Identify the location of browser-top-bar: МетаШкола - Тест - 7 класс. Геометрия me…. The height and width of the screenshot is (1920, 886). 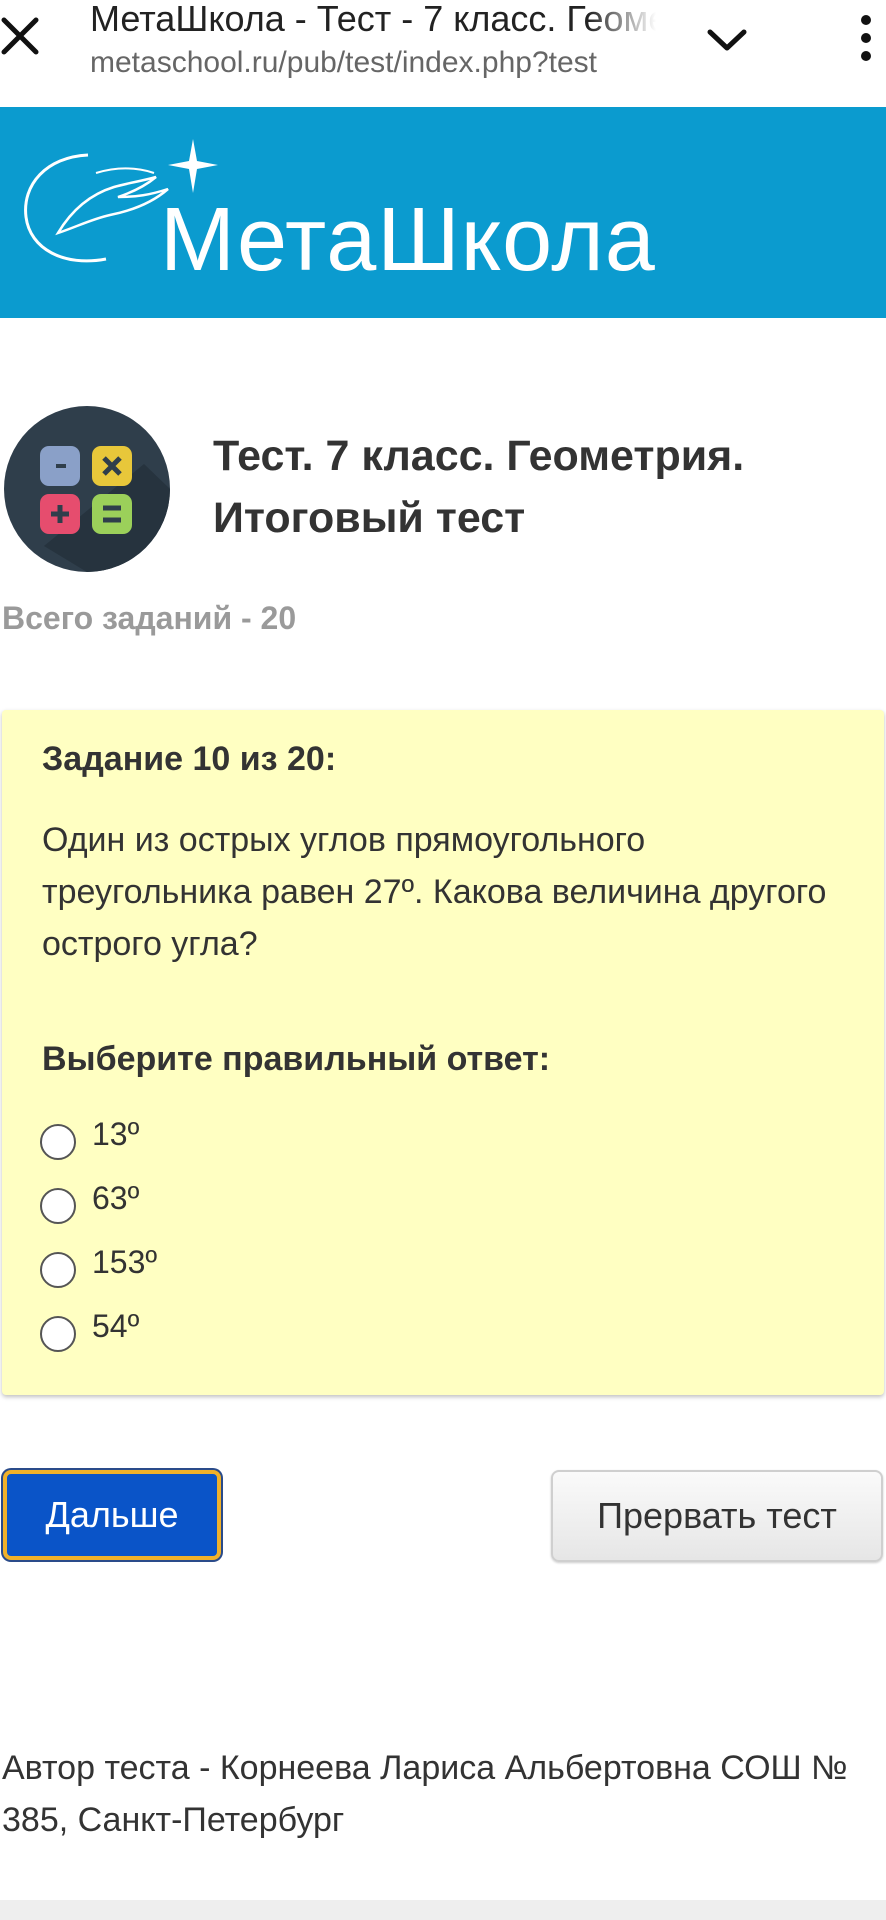
(443, 53).